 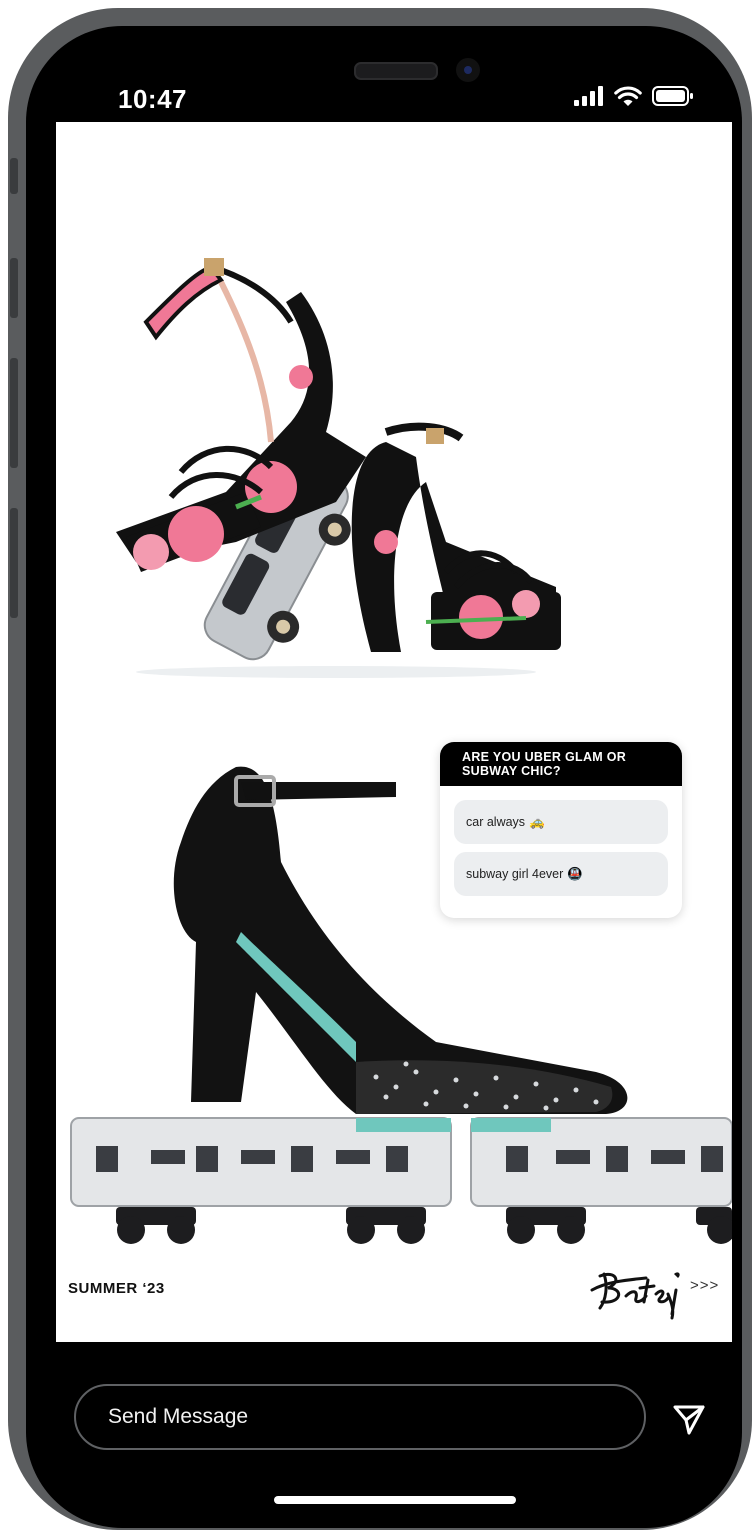 What do you see at coordinates (360, 1417) in the screenshot?
I see `send-message-input: Send Message` at bounding box center [360, 1417].